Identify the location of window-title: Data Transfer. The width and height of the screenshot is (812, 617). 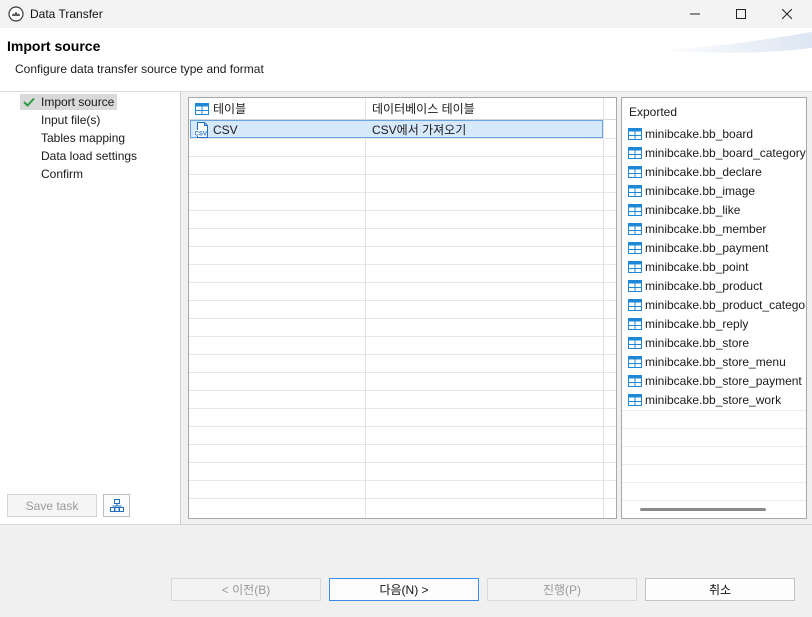
(66, 14).